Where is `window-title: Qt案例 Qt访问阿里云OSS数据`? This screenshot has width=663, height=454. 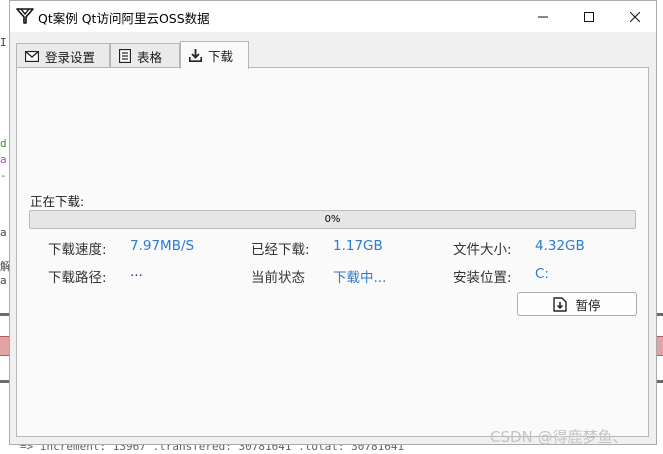 window-title: Qt案例 Qt访问阿里云OSS数据 is located at coordinates (124, 18).